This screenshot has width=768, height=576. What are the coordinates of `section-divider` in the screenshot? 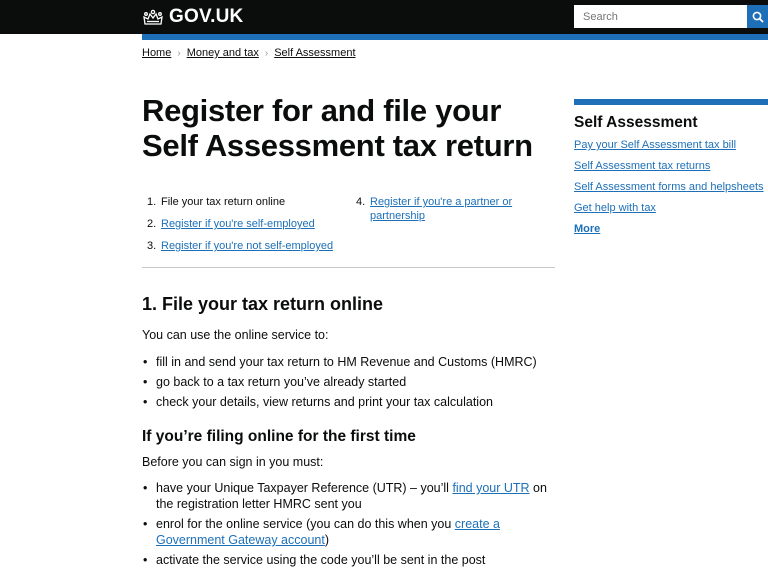 It's located at (348, 267).